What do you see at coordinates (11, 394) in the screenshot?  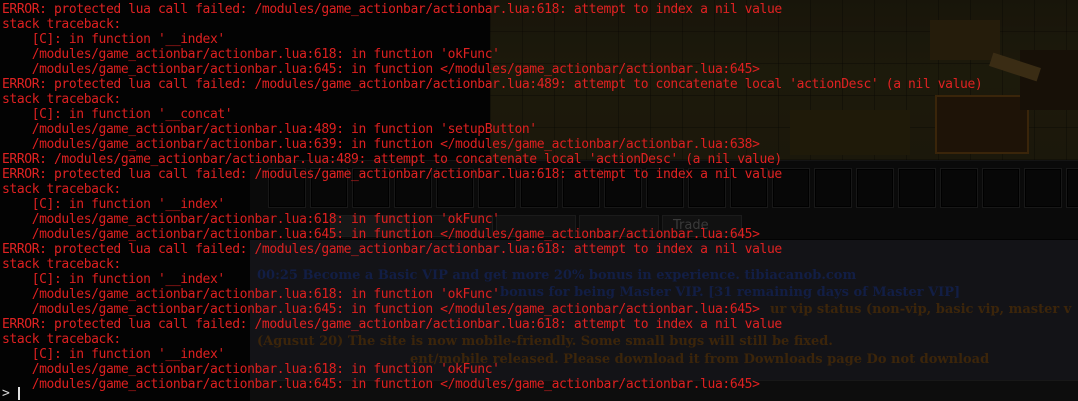 I see `terminal-prompt: >` at bounding box center [11, 394].